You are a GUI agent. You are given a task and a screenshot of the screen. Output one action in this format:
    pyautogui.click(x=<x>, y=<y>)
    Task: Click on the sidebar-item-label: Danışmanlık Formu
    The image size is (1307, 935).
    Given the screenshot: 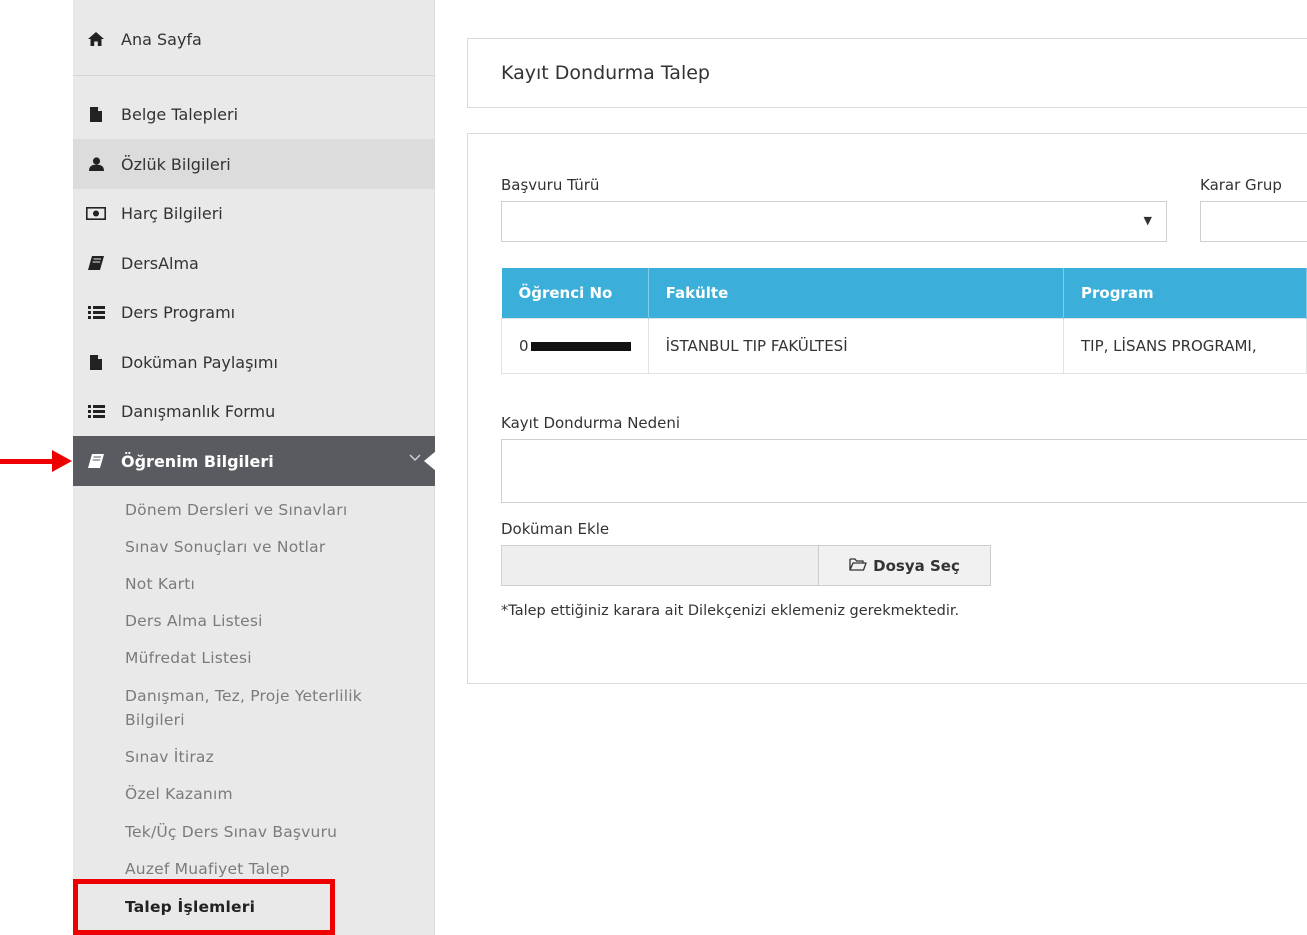 What is the action you would take?
    pyautogui.click(x=198, y=411)
    